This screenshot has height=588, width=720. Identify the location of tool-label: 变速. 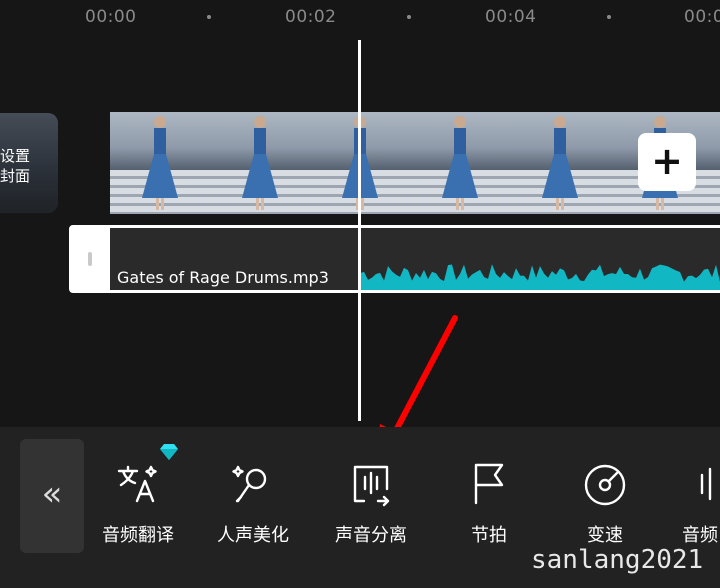
(605, 535).